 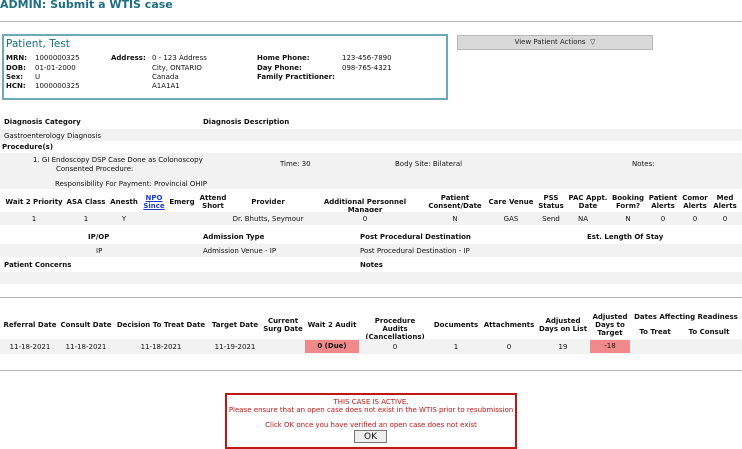 What do you see at coordinates (235, 347) in the screenshot?
I see `cell-target-date: 11-19-2021` at bounding box center [235, 347].